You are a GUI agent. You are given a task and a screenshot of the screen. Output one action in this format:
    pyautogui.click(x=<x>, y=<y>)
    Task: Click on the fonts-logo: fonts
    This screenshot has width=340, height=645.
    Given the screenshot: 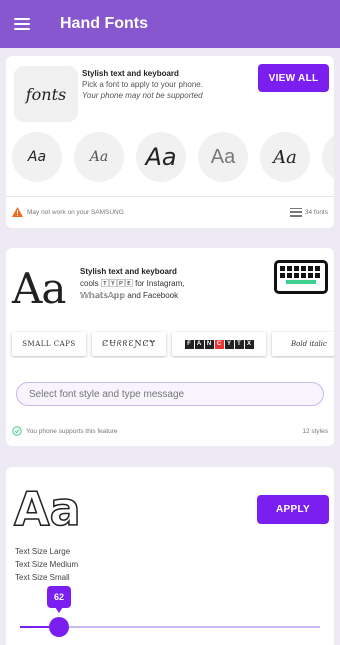 What is the action you would take?
    pyautogui.click(x=46, y=94)
    